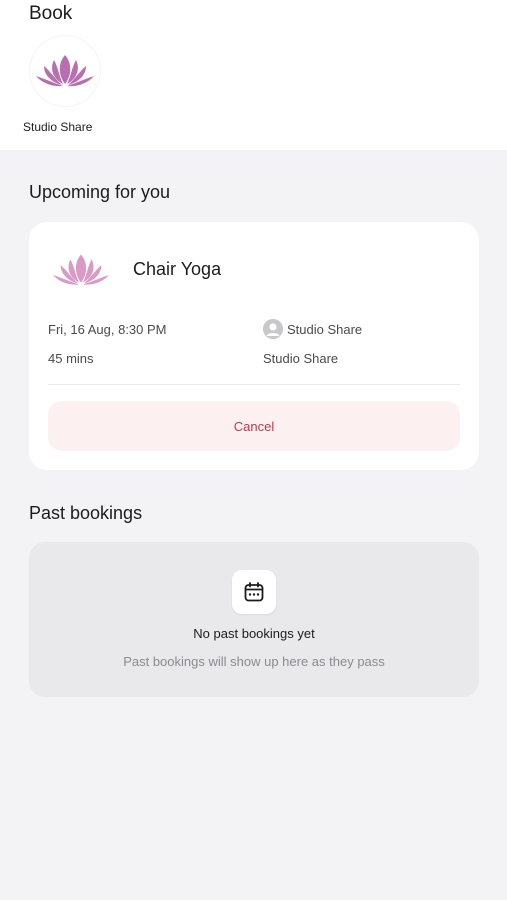 This screenshot has height=900, width=507. I want to click on past-bookings-title: Past bookings, so click(86, 513).